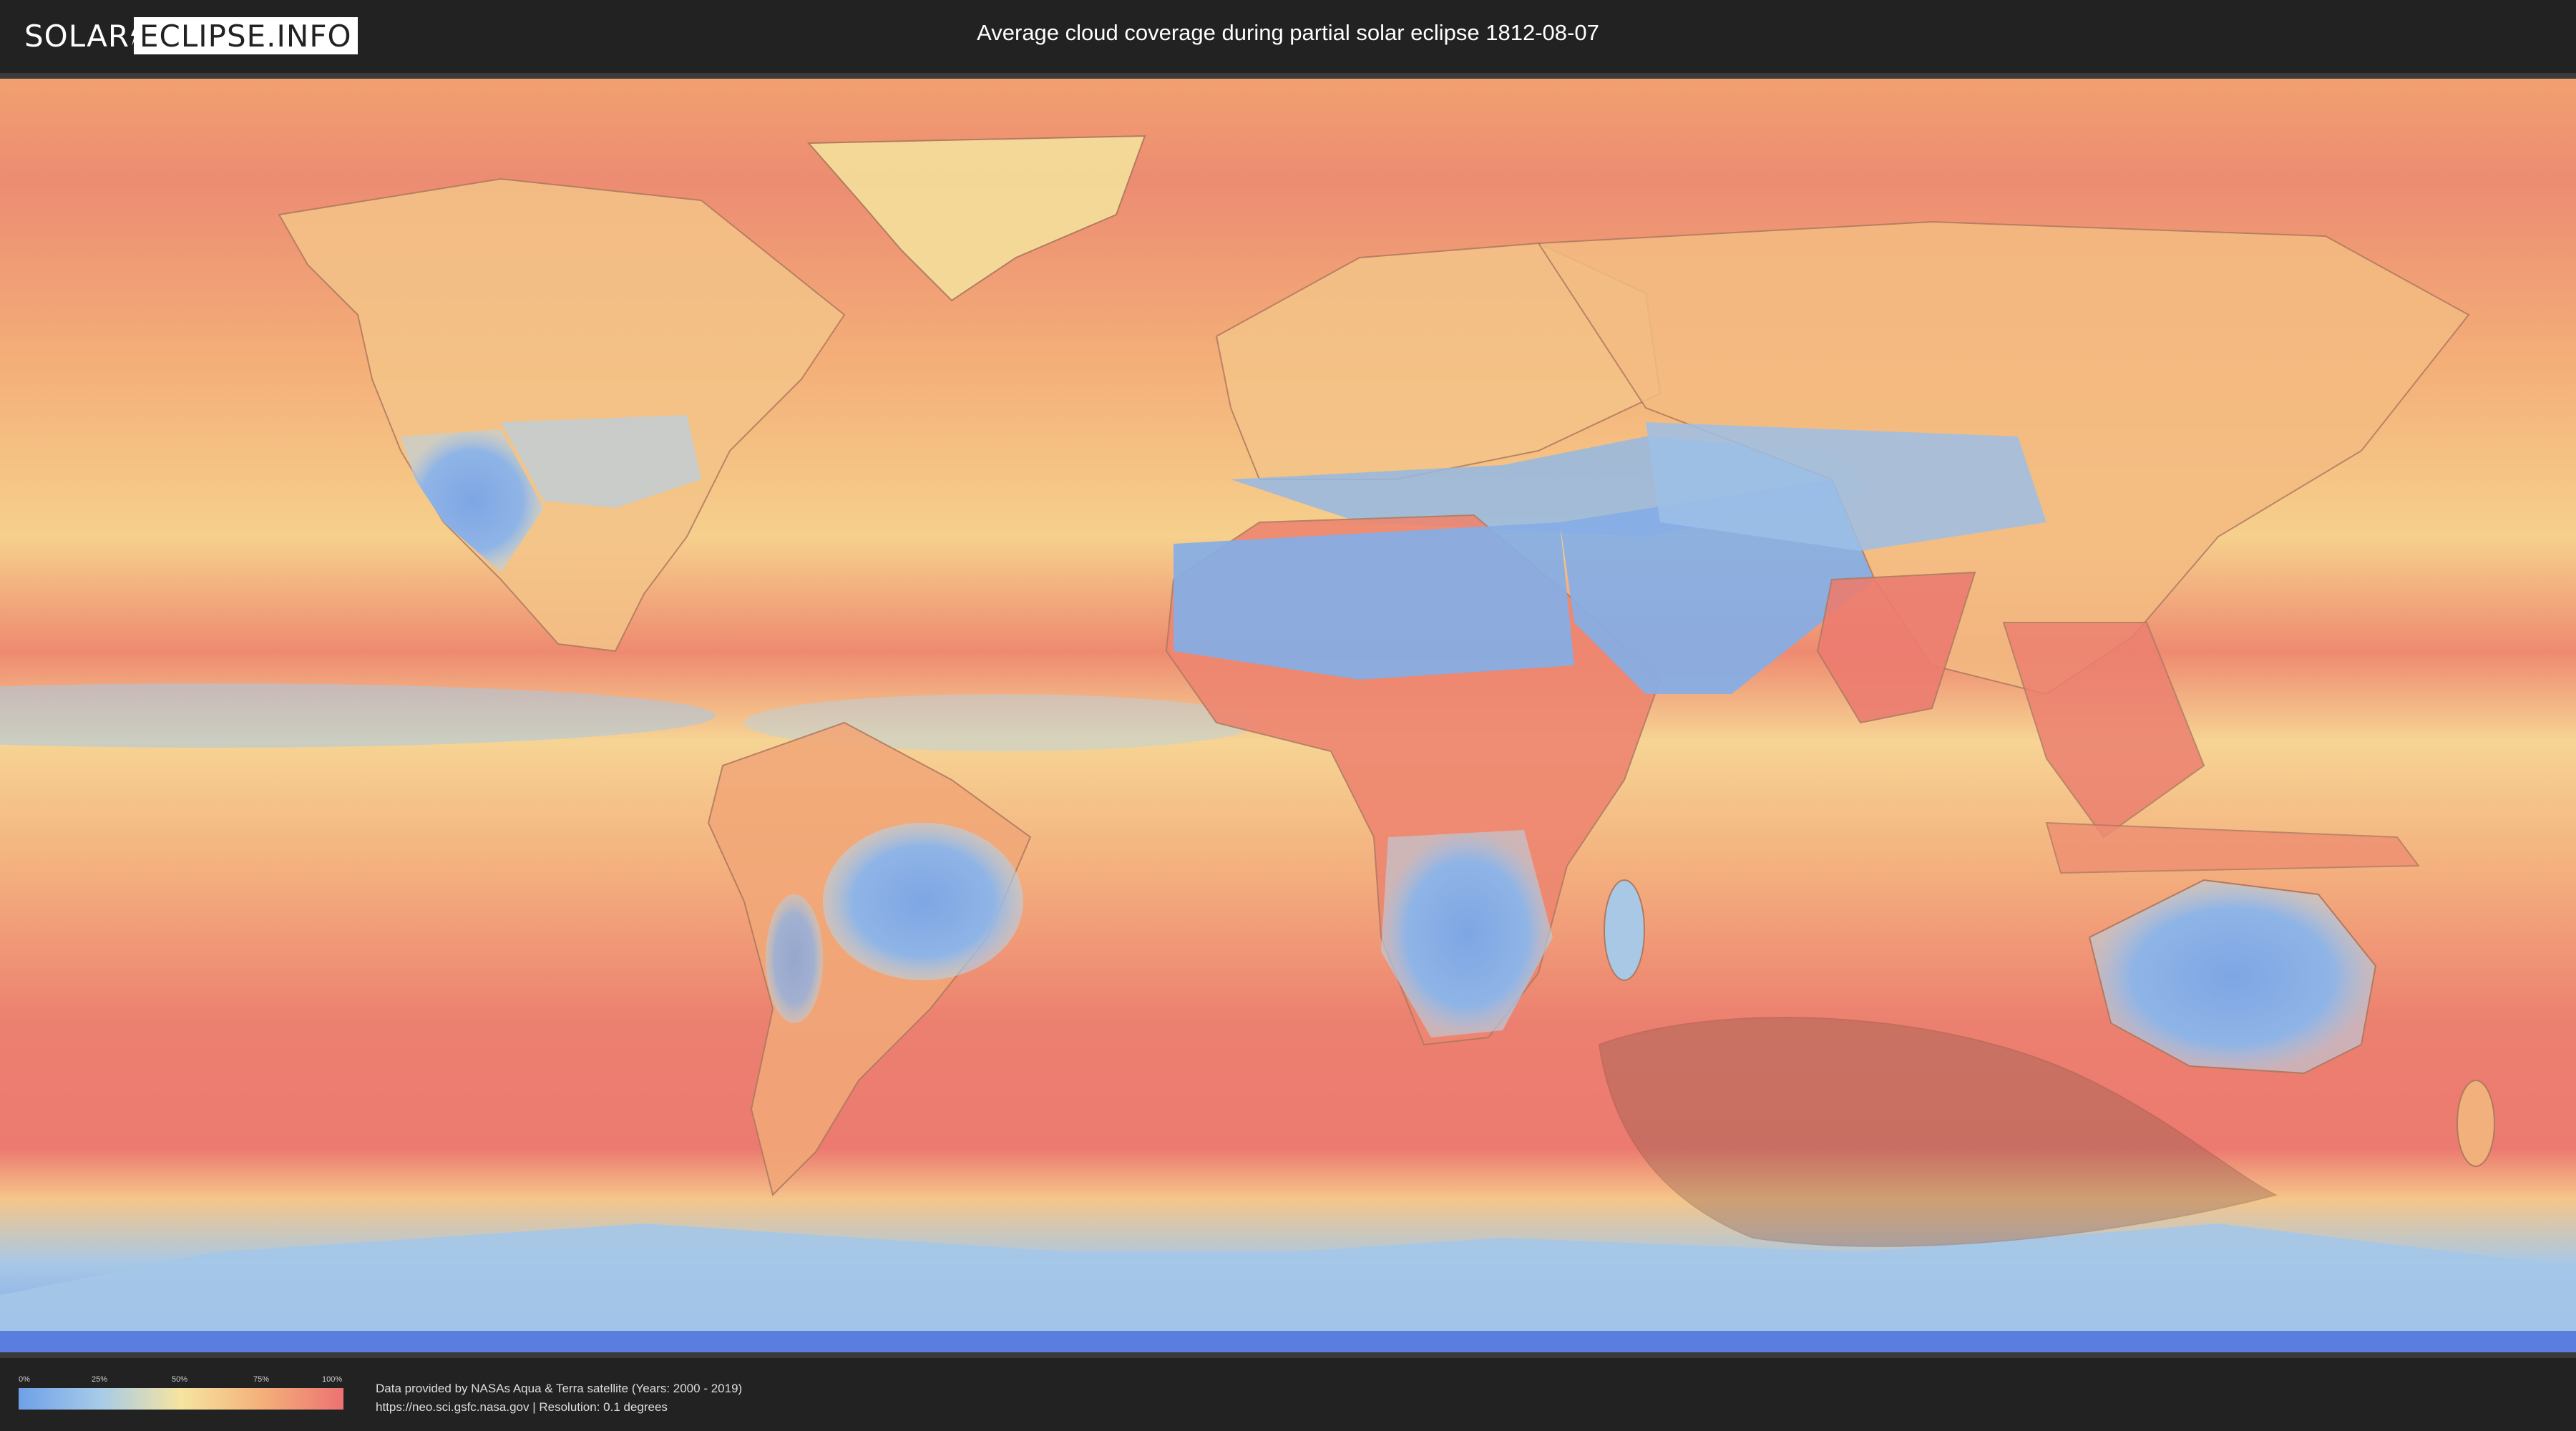  What do you see at coordinates (100, 1379) in the screenshot?
I see `legend-tick-25: 25%` at bounding box center [100, 1379].